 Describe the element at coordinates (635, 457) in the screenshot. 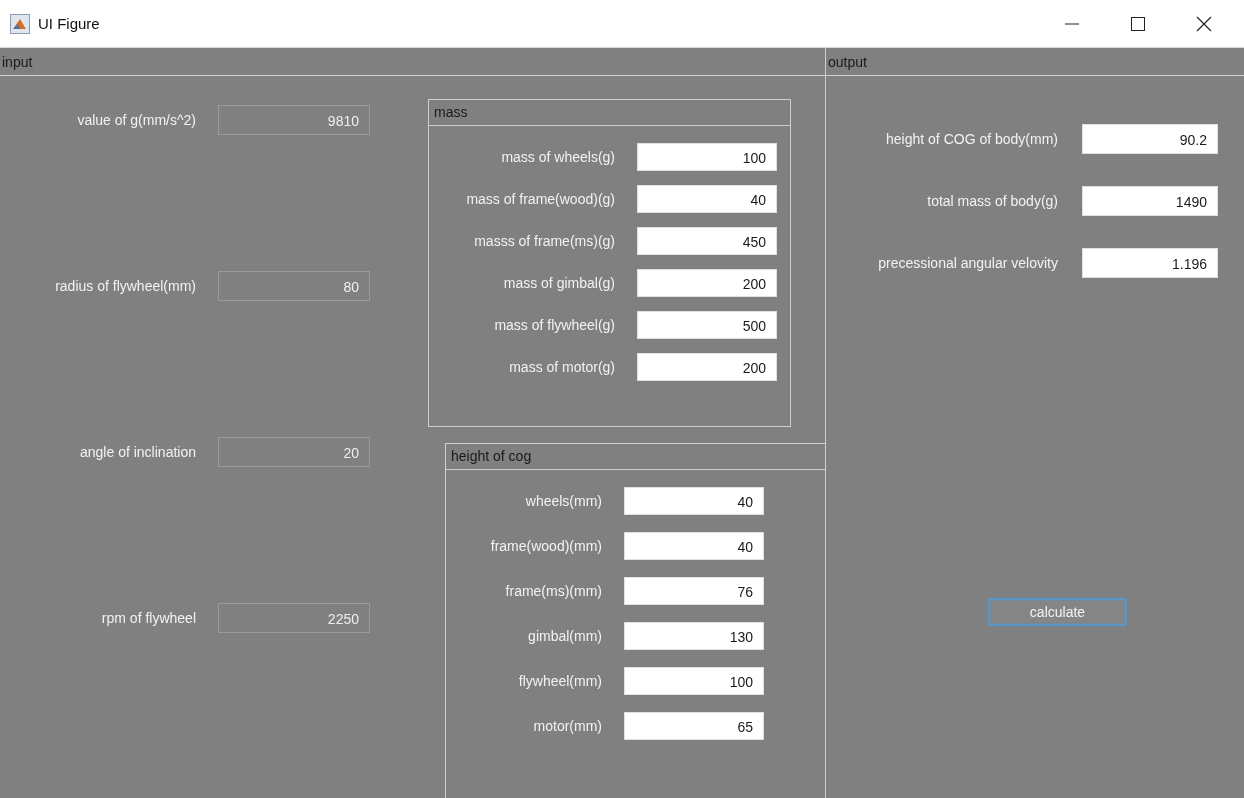

I see `panel-title: height of cog` at that location.